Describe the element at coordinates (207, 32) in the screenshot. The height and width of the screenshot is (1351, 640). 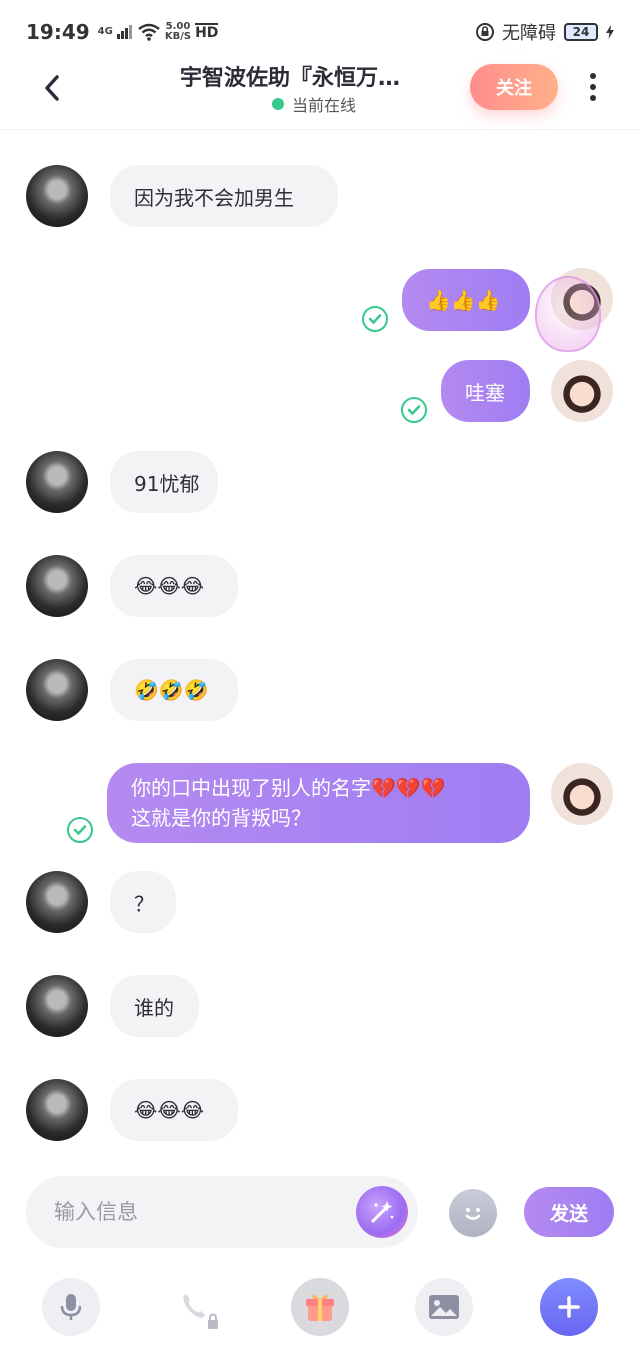
I see `hd-badge: HD` at that location.